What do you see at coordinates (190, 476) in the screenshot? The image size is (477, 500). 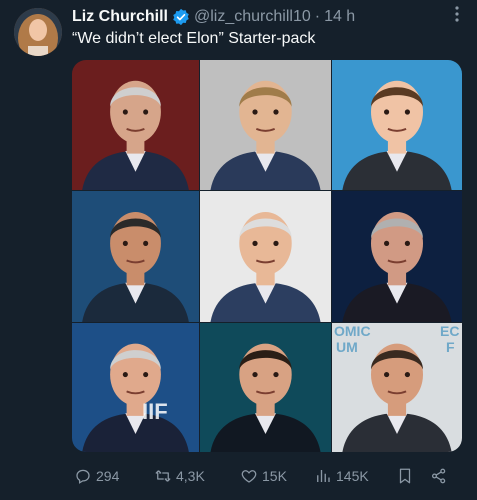 I see `repost-count: 4,3K` at bounding box center [190, 476].